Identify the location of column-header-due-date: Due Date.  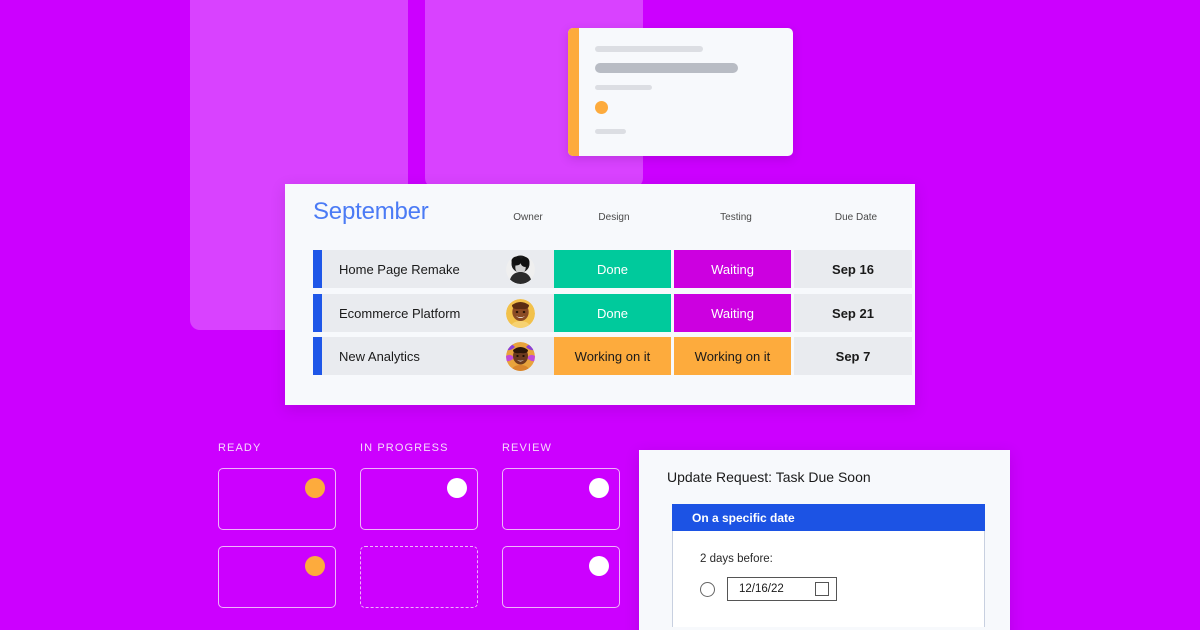
(856, 217).